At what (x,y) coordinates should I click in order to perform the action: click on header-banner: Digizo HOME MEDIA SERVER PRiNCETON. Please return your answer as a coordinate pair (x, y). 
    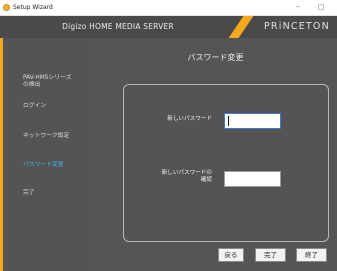
    Looking at the image, I should click on (168, 27).